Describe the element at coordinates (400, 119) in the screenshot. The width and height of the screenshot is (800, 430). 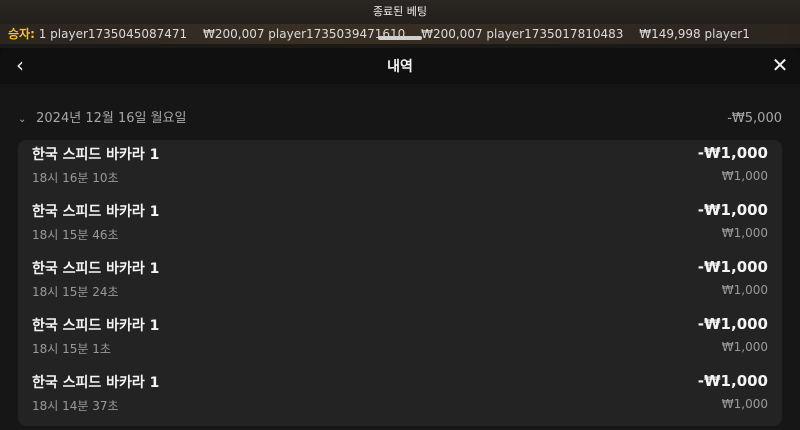
I see `day-group-header: ⌄ 2024년 12월 16일 월요일 -₩5,000` at that location.